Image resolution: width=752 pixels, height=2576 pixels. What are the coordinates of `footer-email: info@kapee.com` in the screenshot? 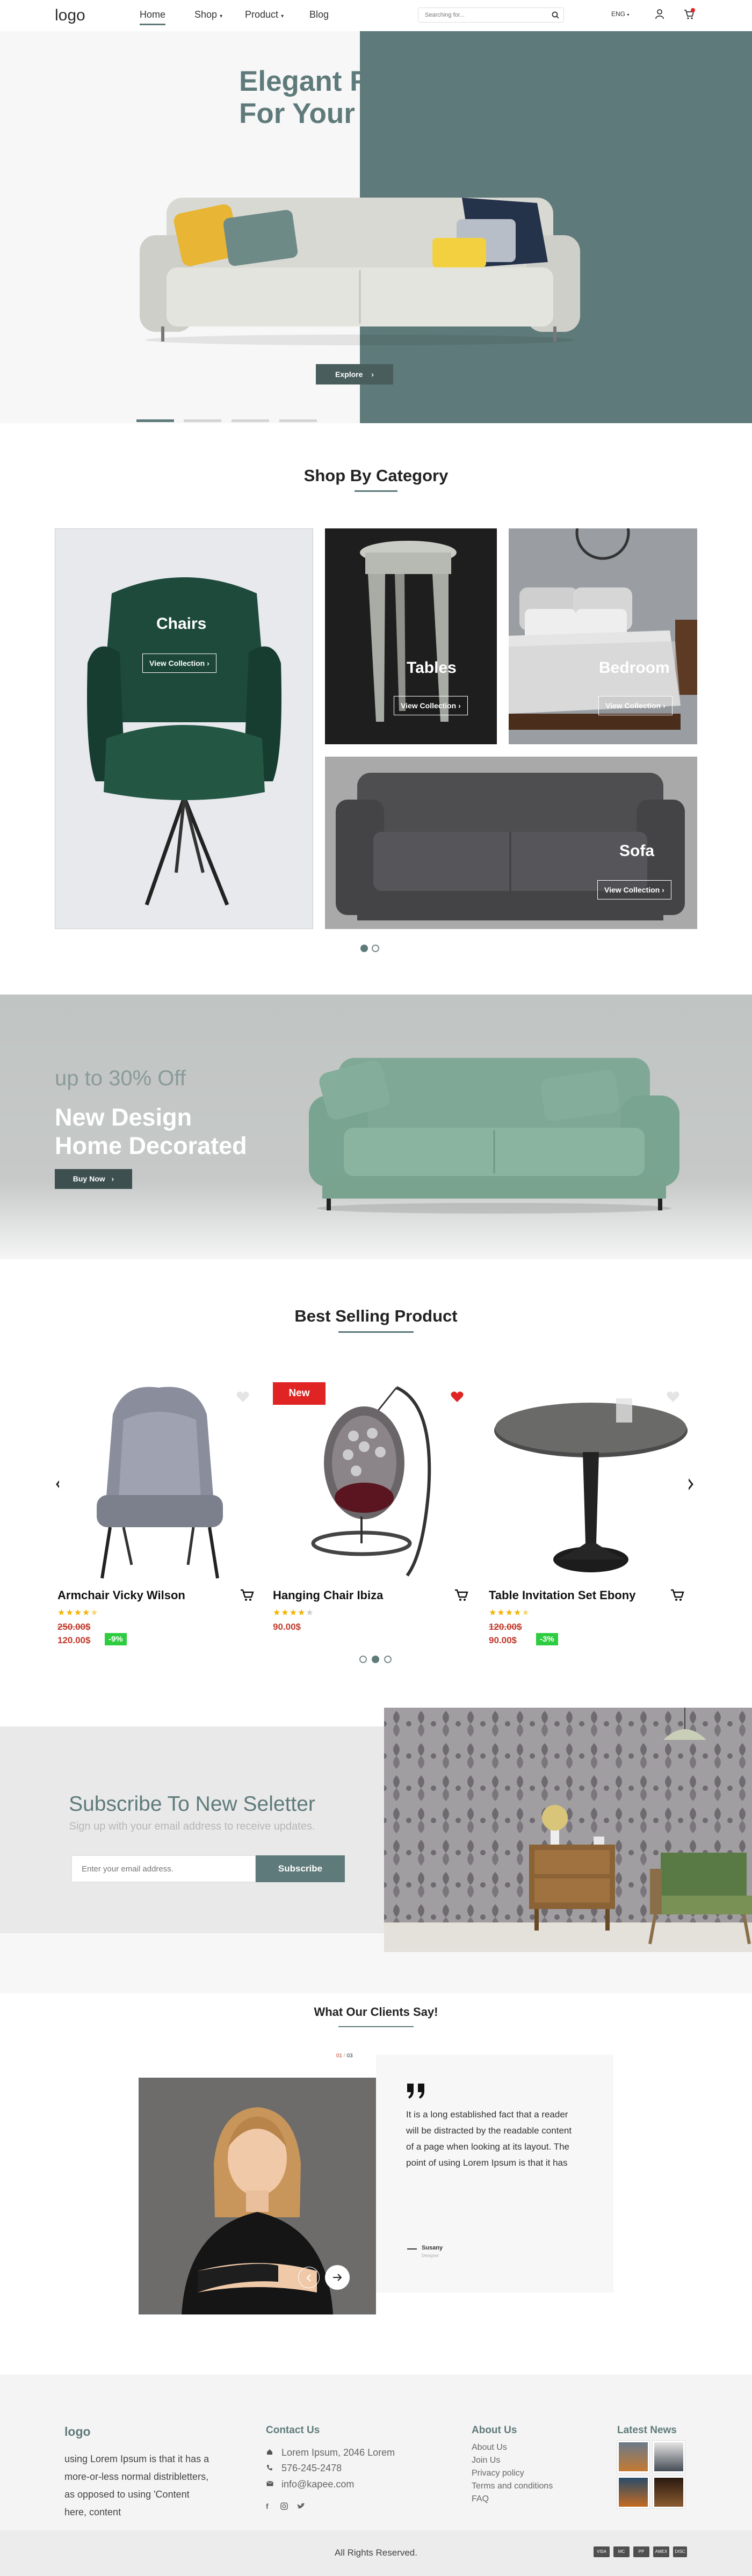 It's located at (317, 2484).